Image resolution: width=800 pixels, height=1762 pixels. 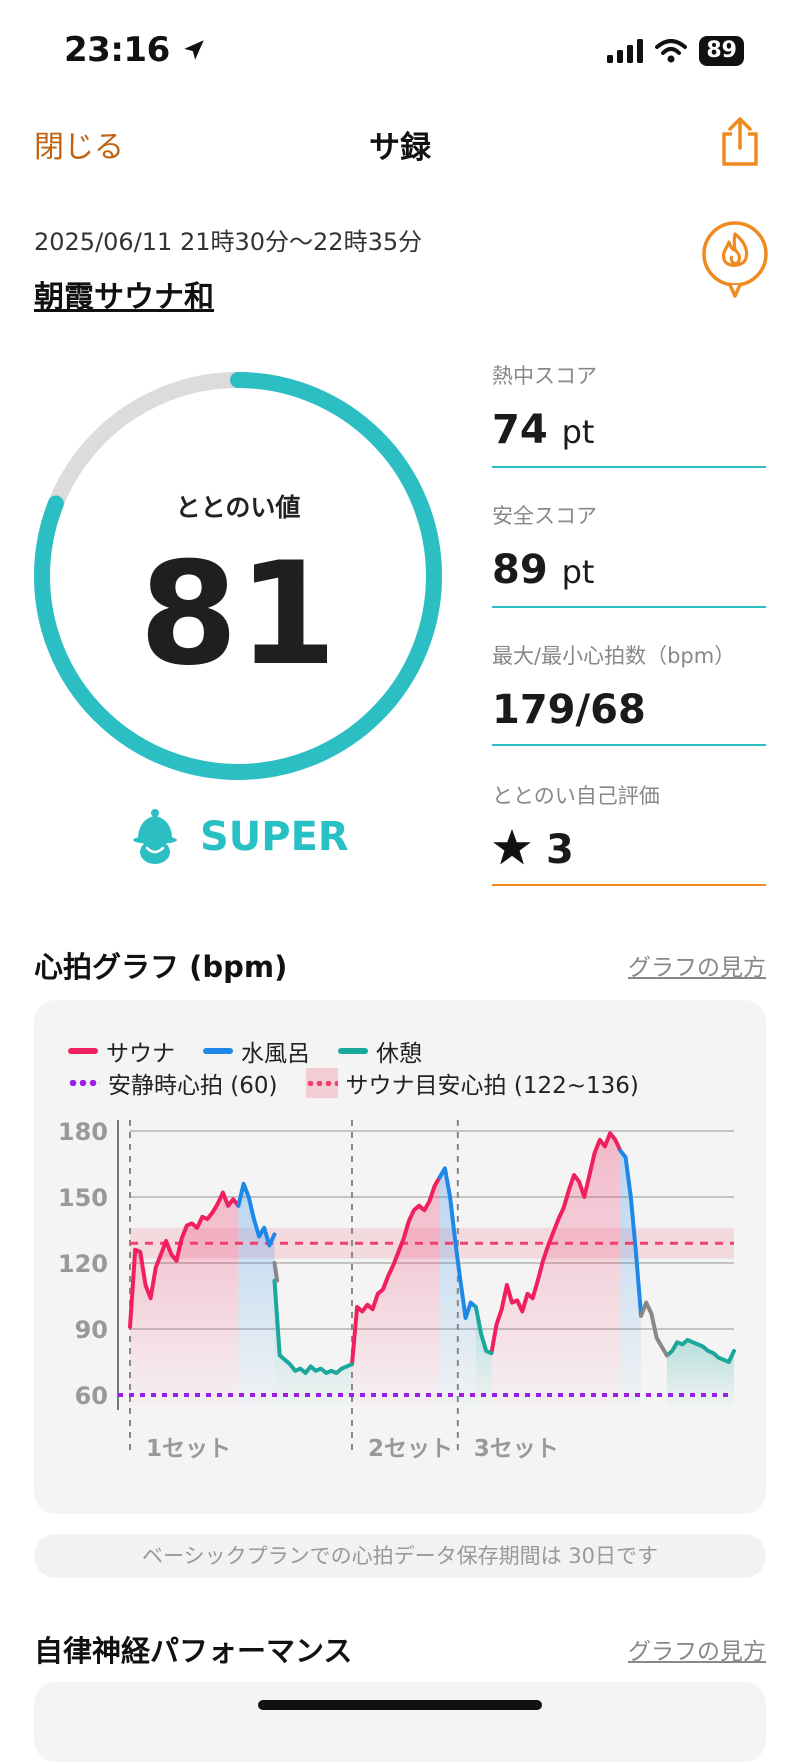 What do you see at coordinates (79, 144) in the screenshot?
I see `close-button: 閉じる` at bounding box center [79, 144].